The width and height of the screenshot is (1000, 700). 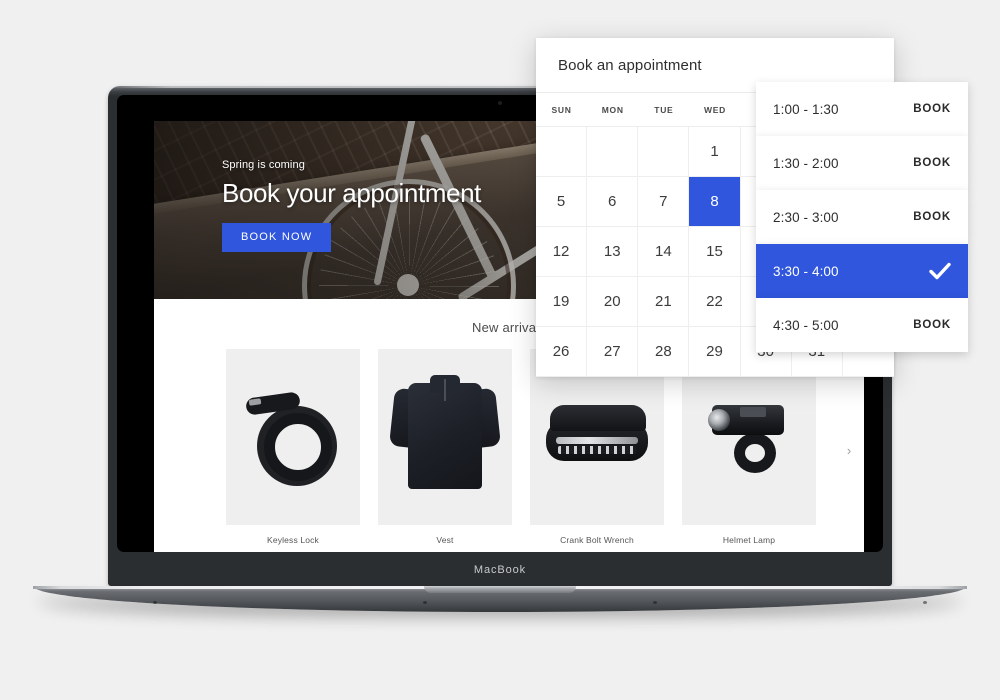 What do you see at coordinates (806, 271) in the screenshot?
I see `time-slot-label: 3:30 - 4:00` at bounding box center [806, 271].